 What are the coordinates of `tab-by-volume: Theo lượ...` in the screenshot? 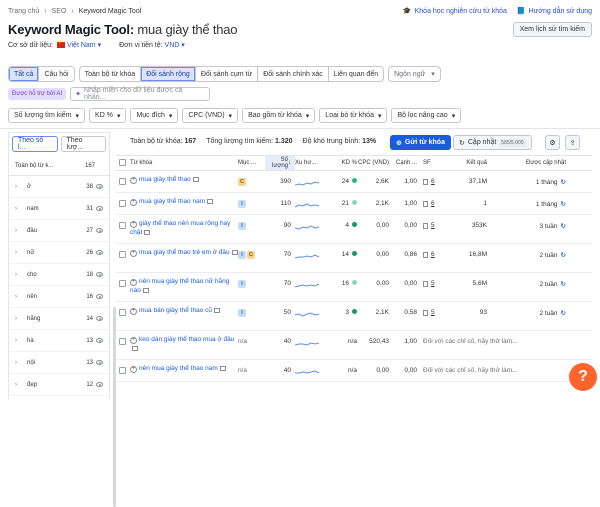 It's located at (83, 144).